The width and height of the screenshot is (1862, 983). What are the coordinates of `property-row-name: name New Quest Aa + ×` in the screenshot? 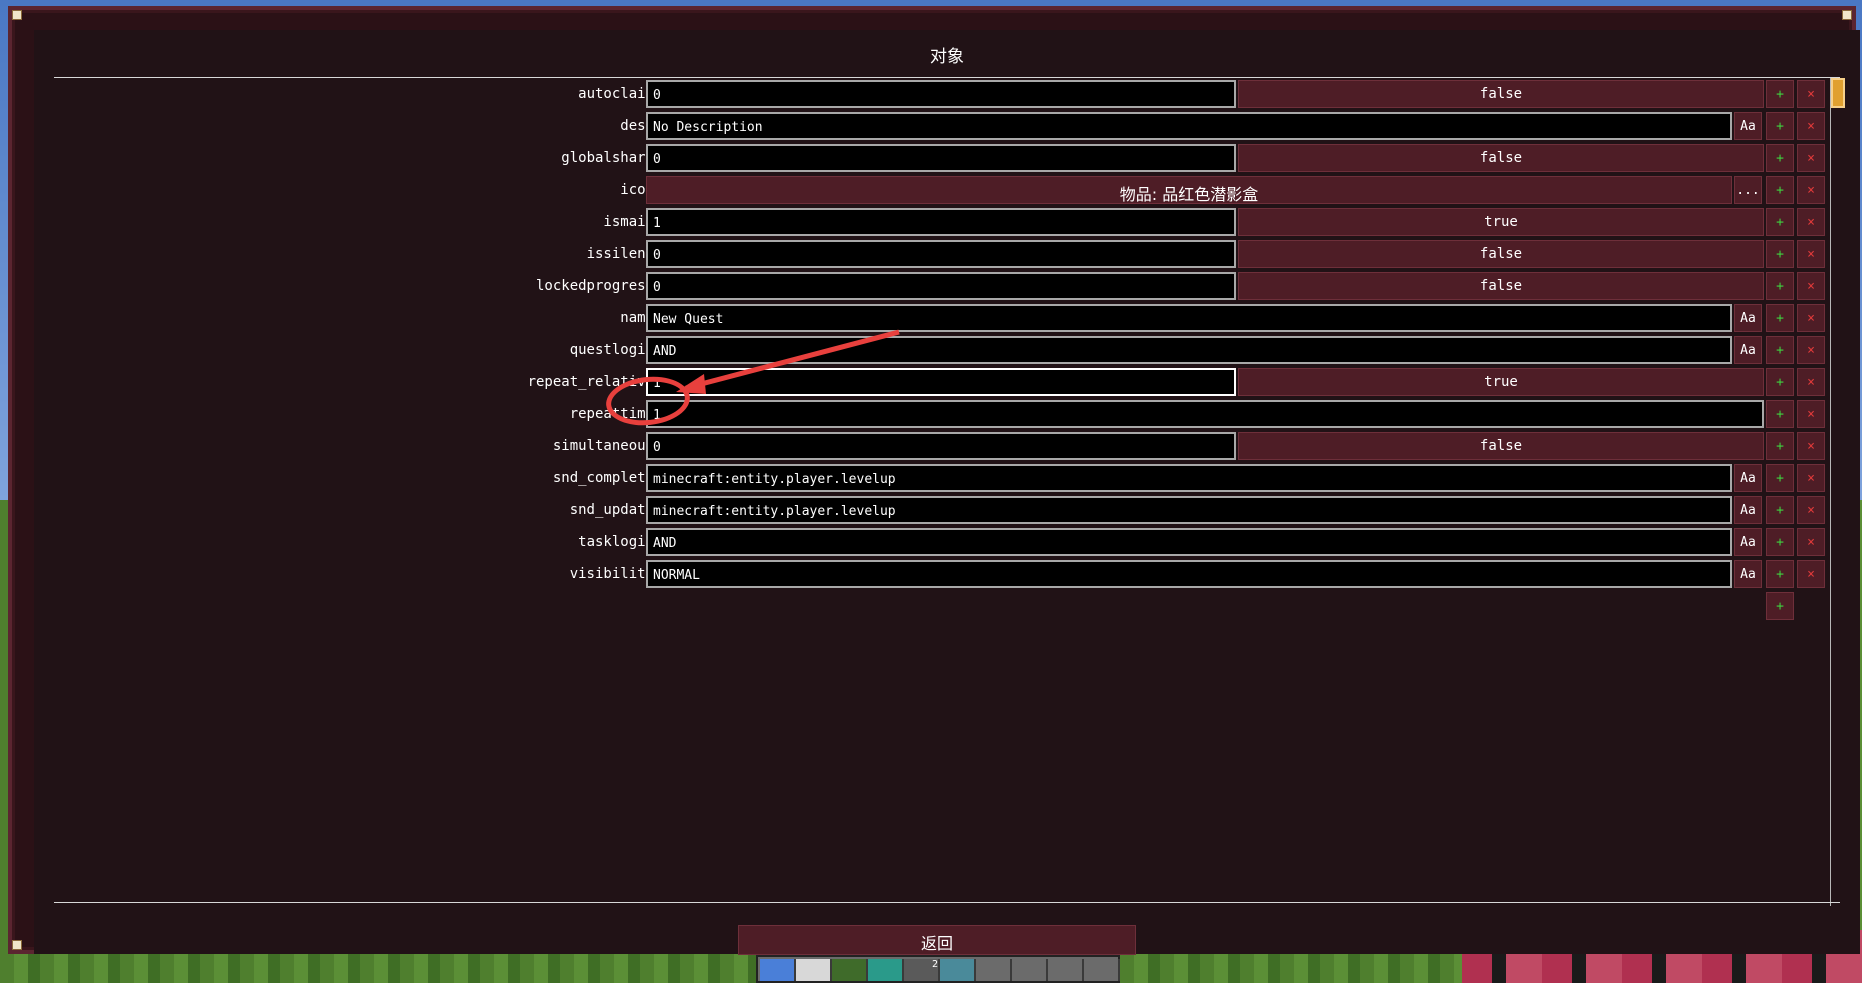 It's located at (947, 319).